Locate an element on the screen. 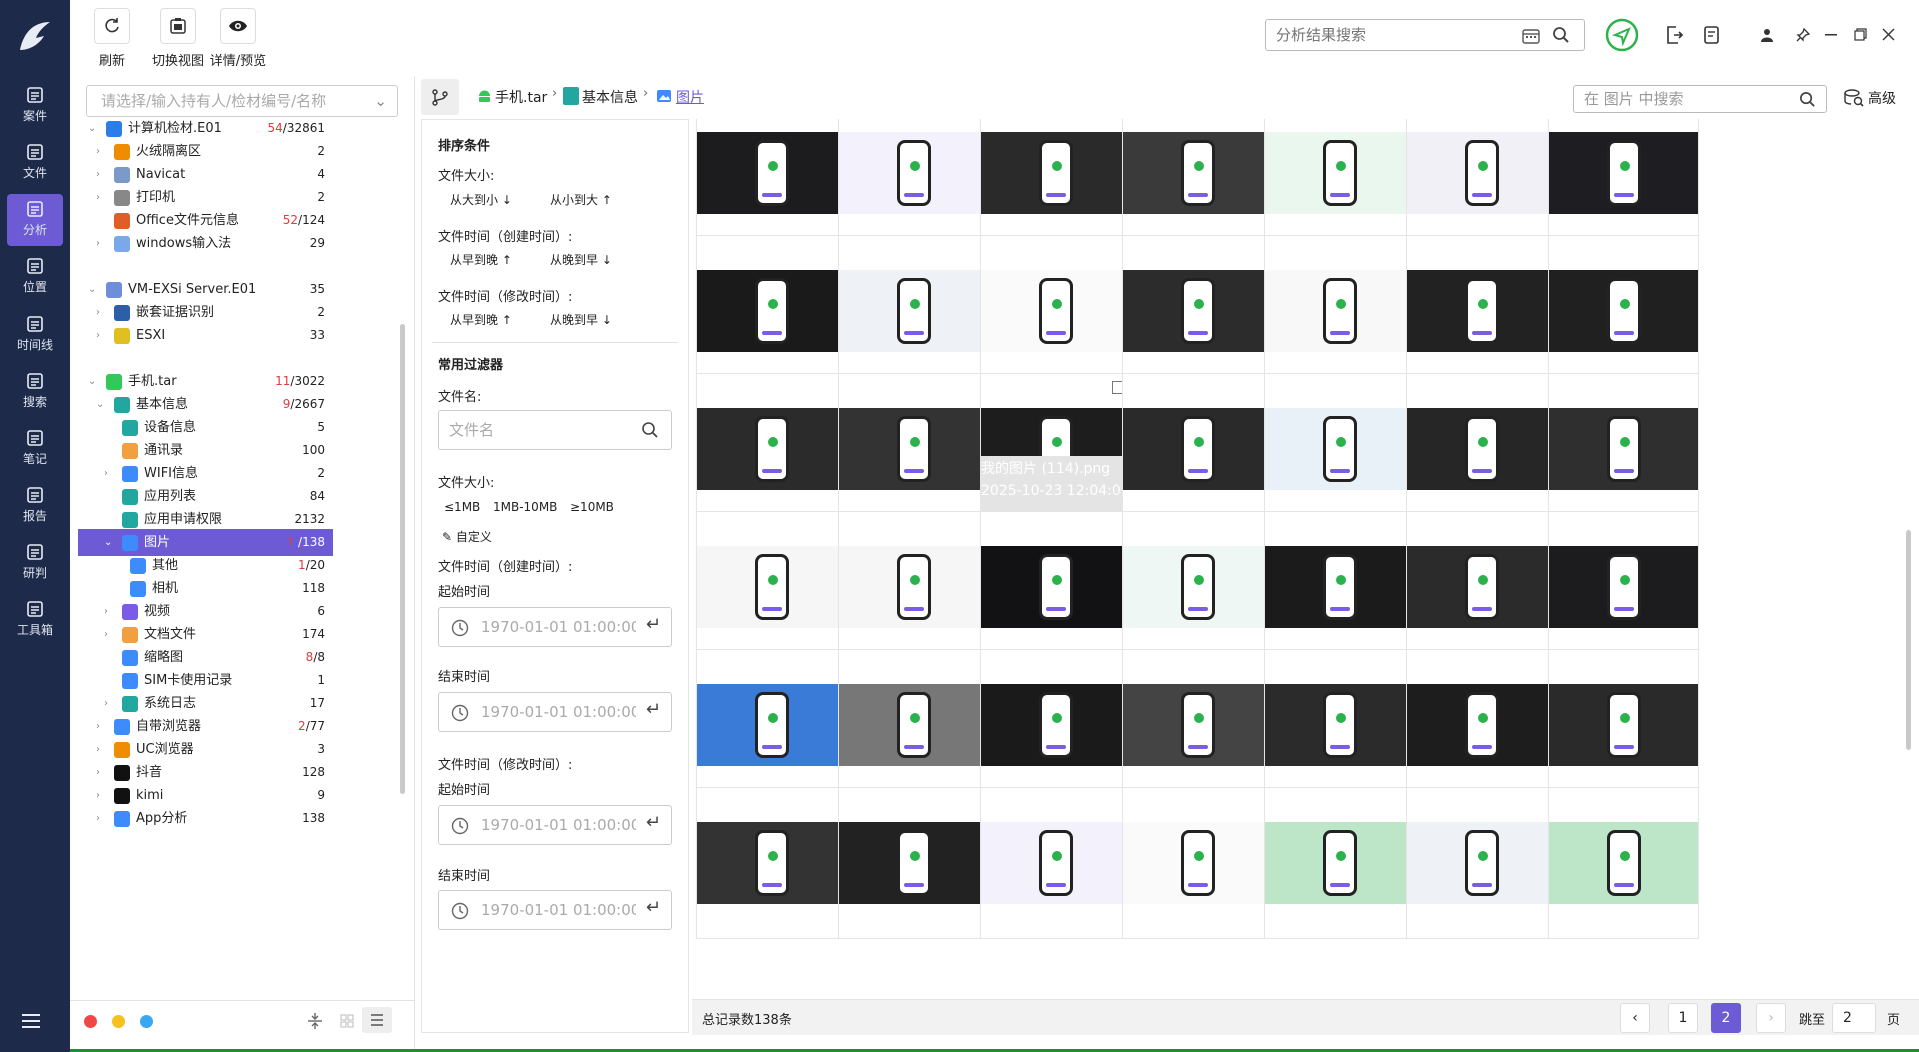 The width and height of the screenshot is (1919, 1052). analysis-search-input is located at coordinates (1386, 35).